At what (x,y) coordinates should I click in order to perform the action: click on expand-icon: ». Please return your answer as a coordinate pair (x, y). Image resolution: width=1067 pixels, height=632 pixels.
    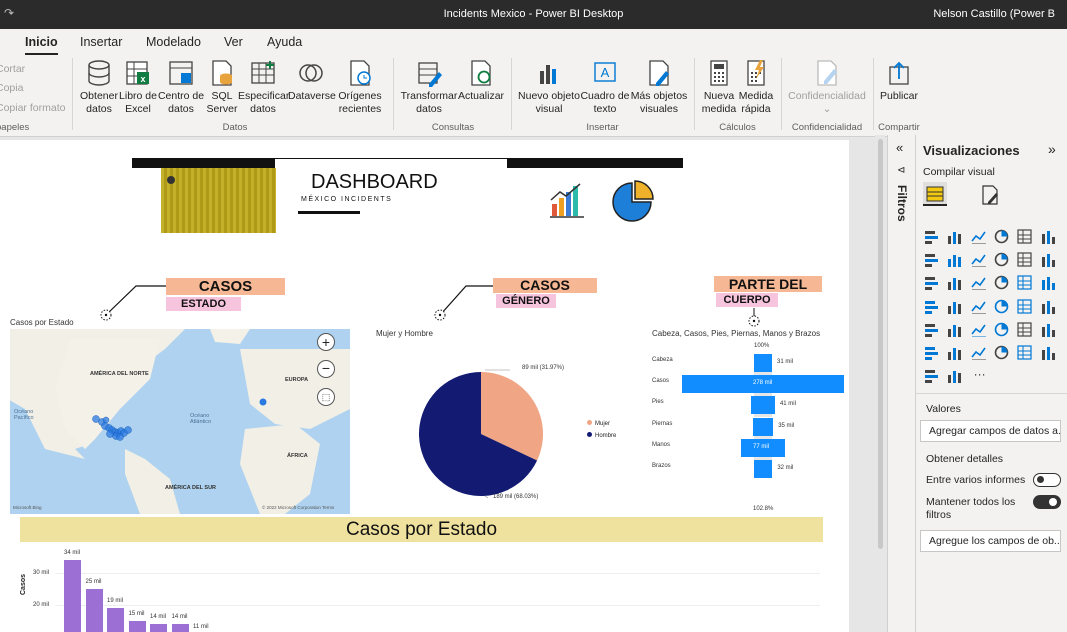
    Looking at the image, I should click on (1052, 149).